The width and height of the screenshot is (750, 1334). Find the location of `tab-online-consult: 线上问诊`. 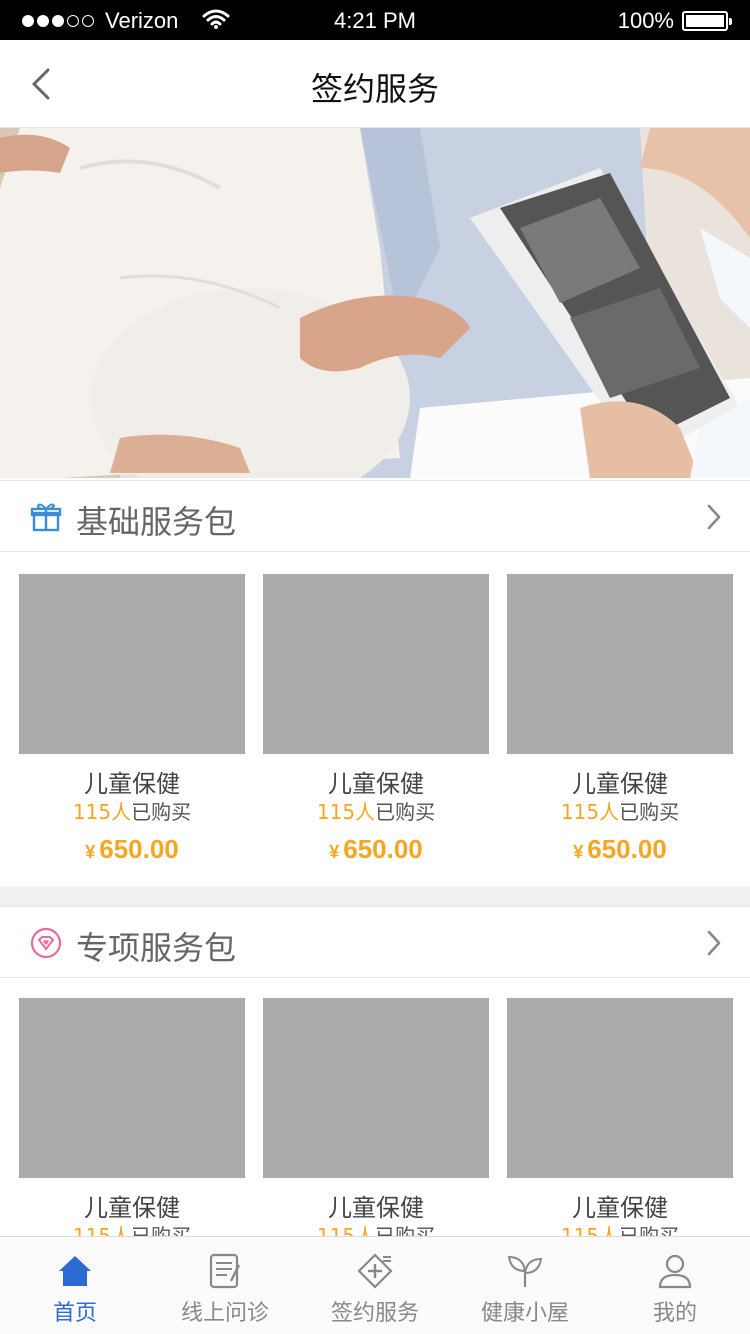

tab-online-consult: 线上问诊 is located at coordinates (225, 1285).